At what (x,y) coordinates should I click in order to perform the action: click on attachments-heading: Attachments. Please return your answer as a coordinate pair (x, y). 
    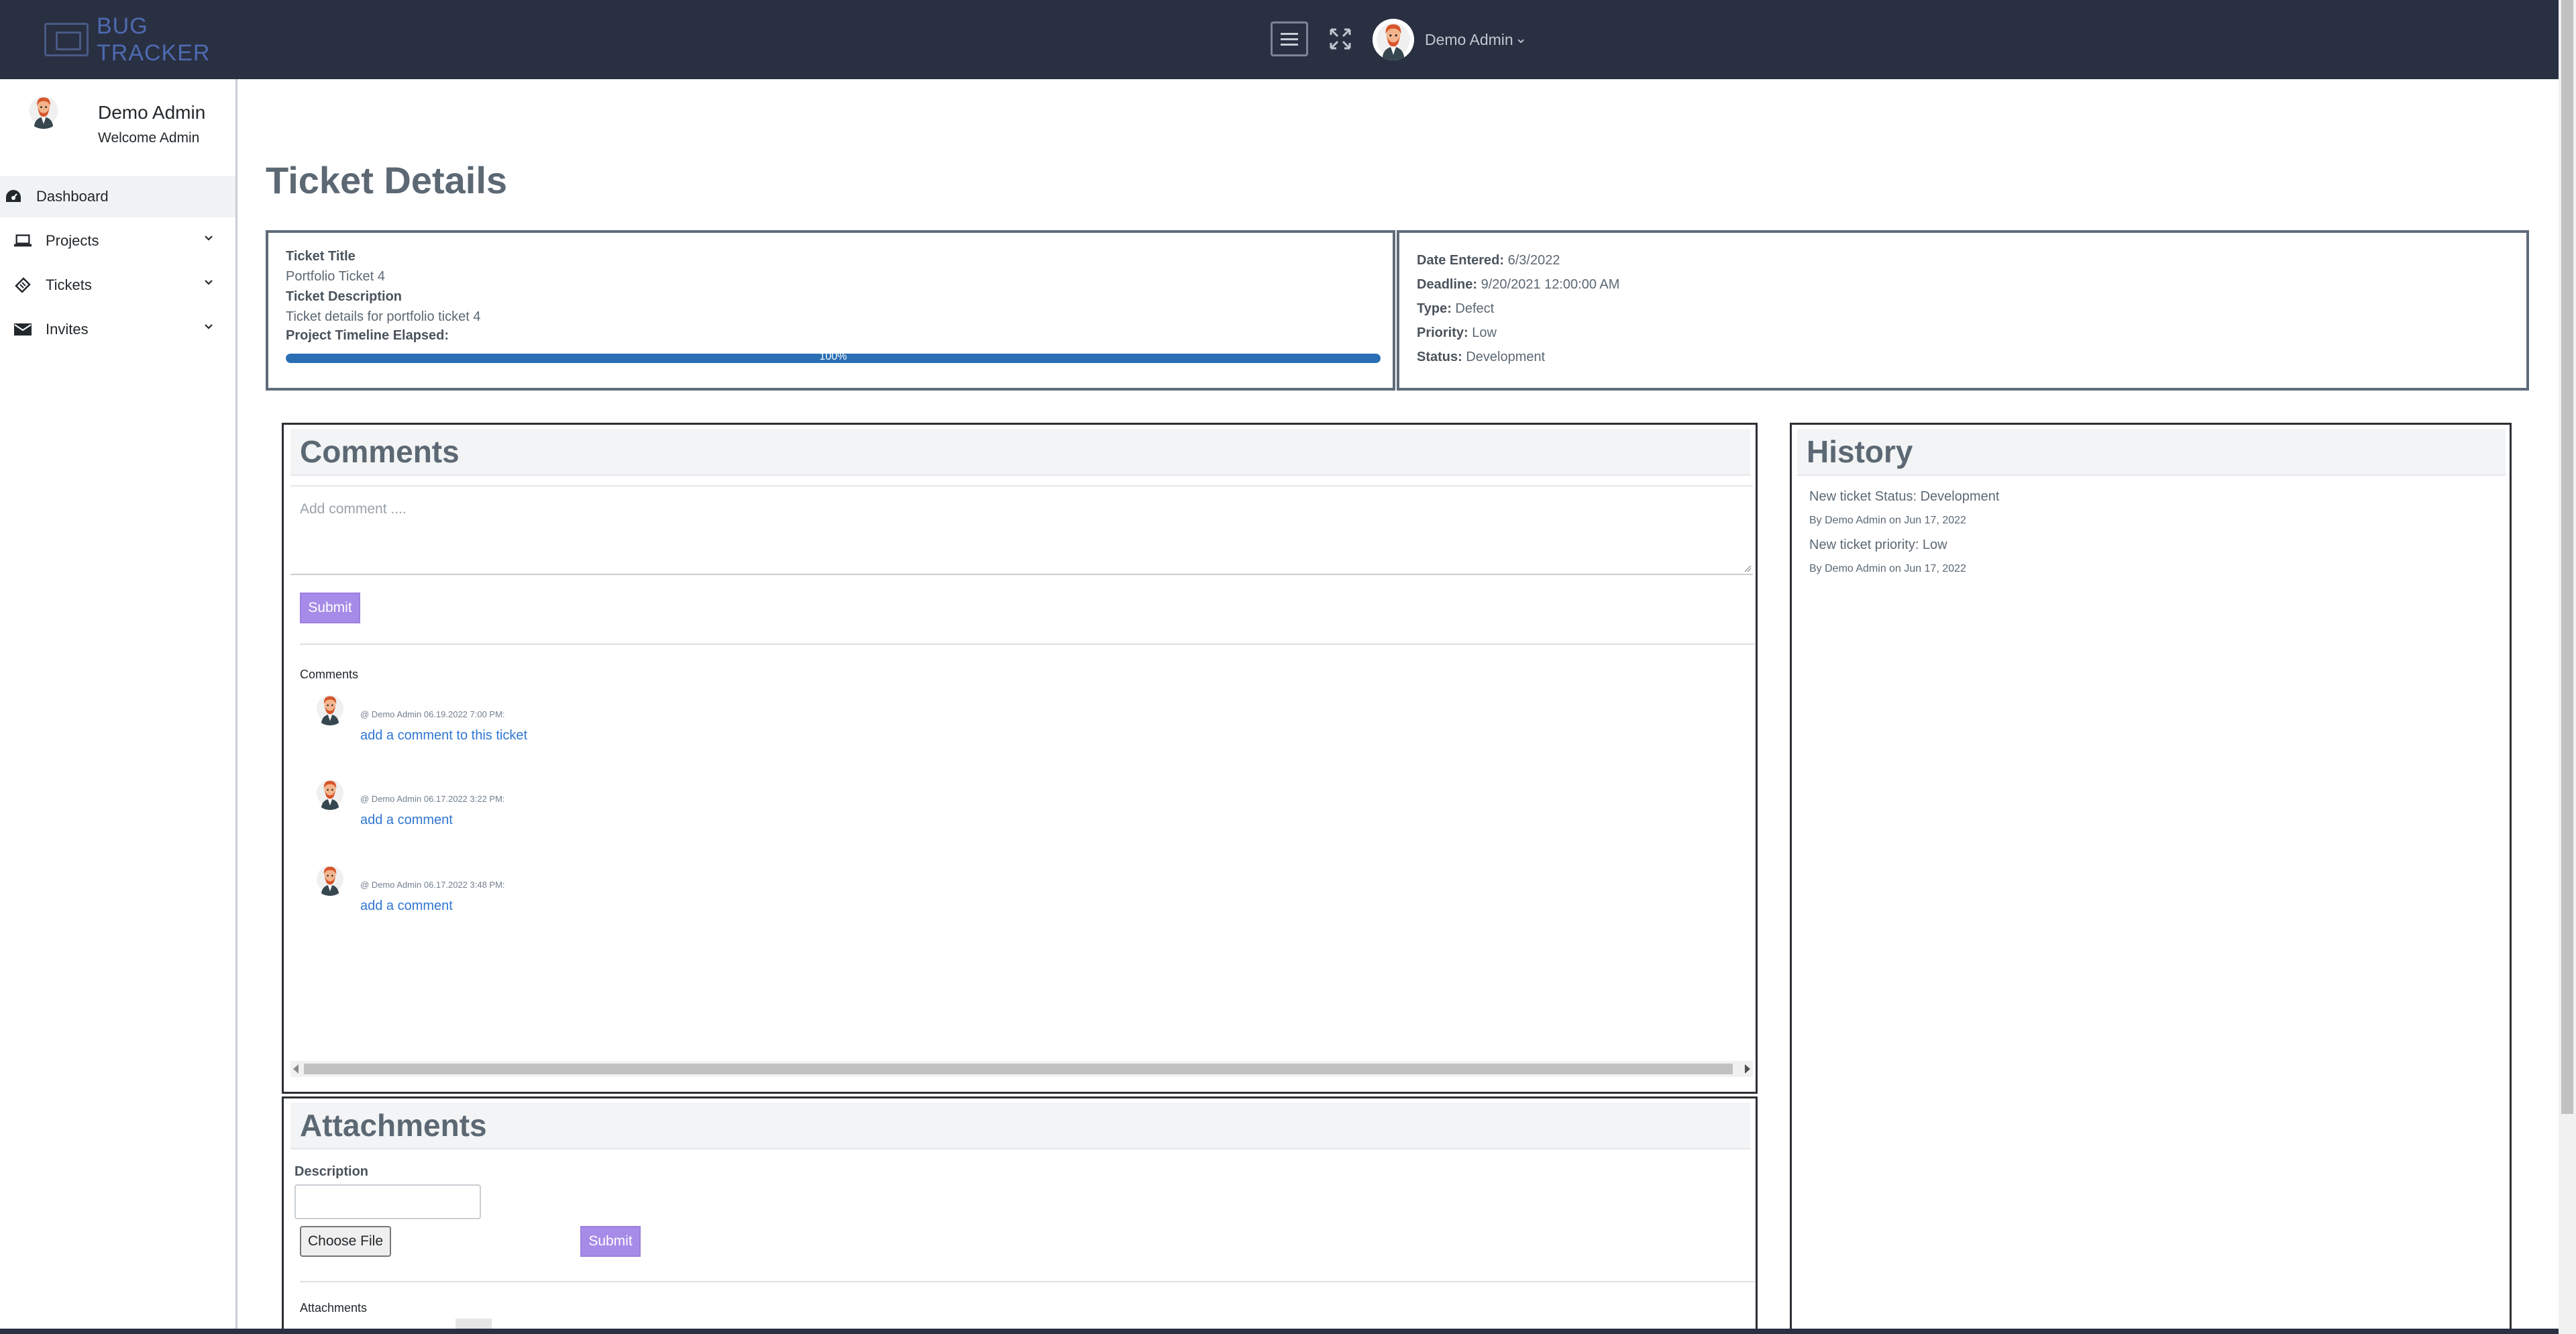
    Looking at the image, I should click on (393, 1125).